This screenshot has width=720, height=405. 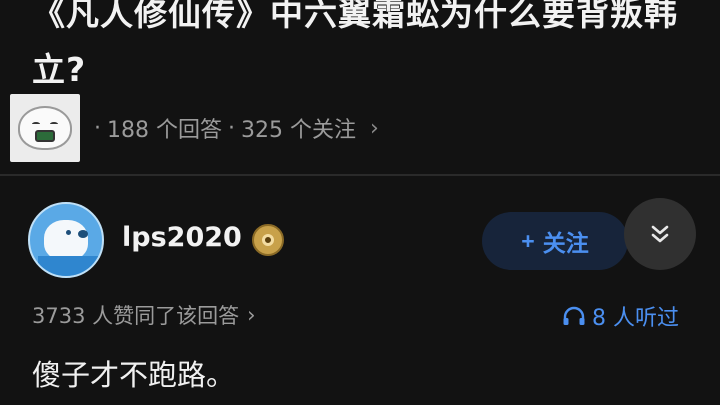 I want to click on expand-button, so click(x=660, y=234).